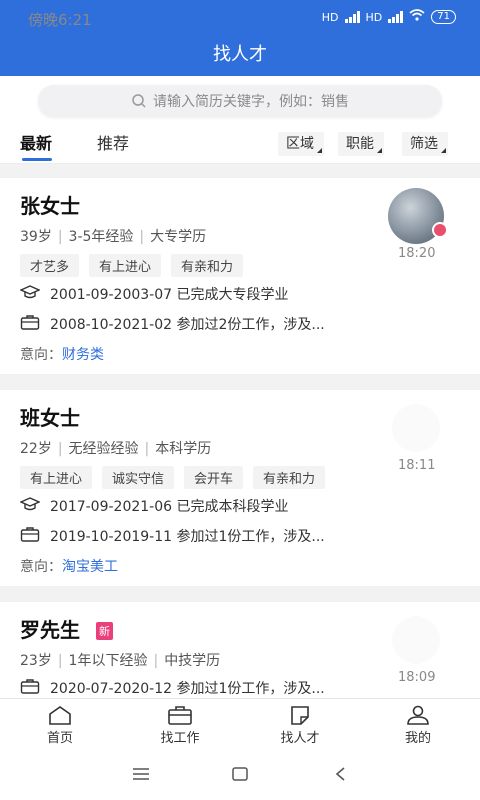  I want to click on signal-2-label: HD, so click(374, 17).